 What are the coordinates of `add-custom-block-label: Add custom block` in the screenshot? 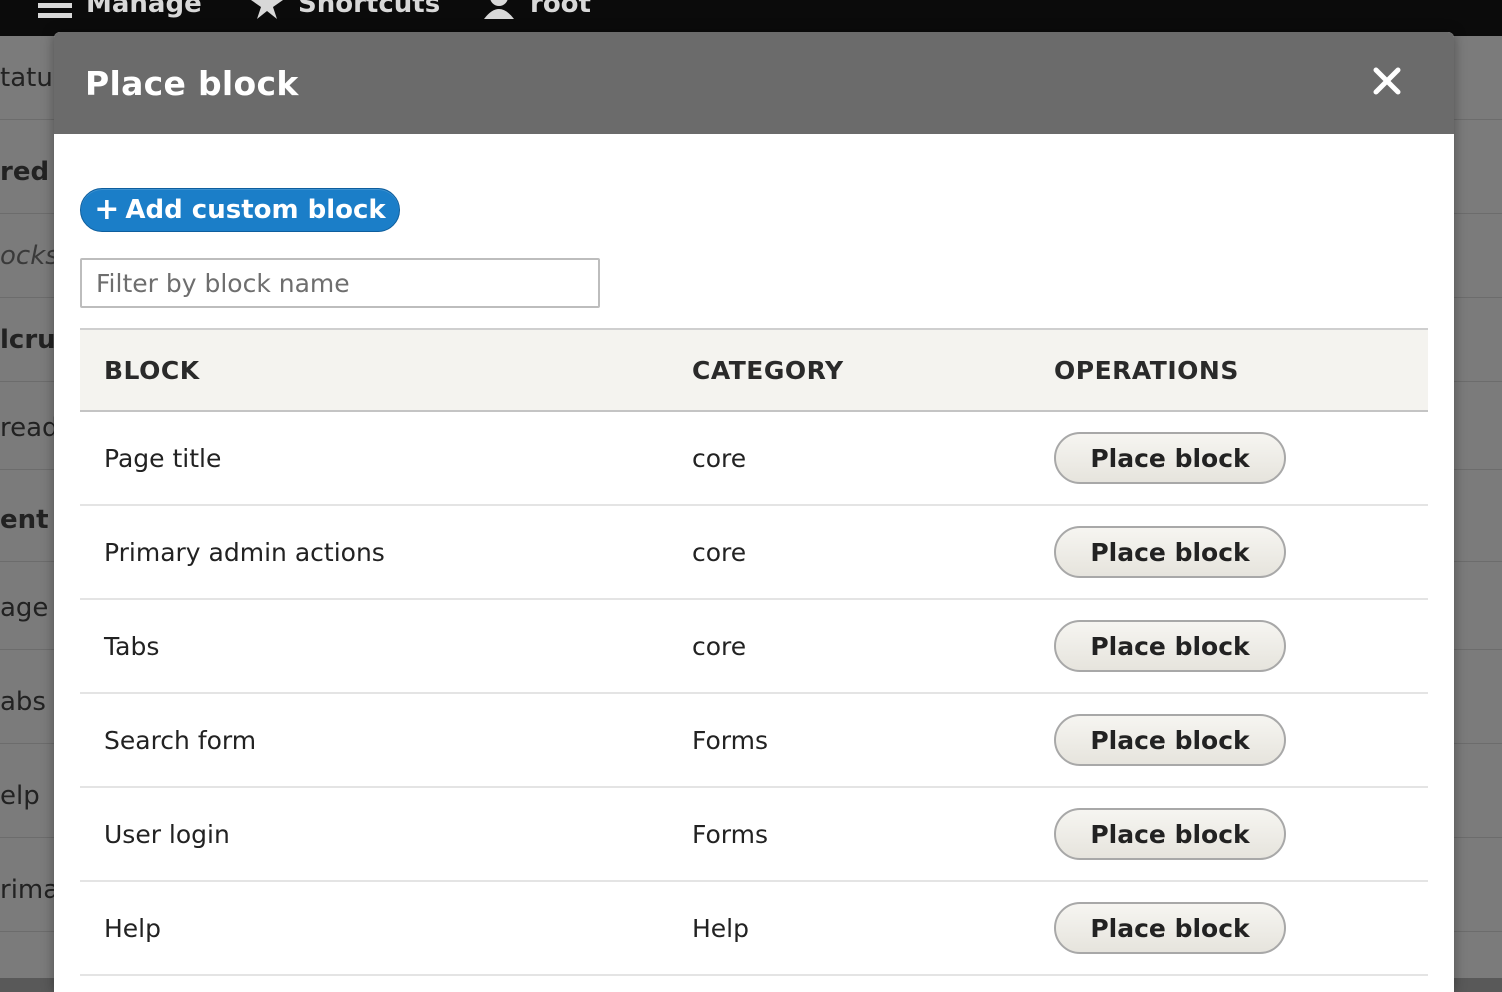 It's located at (255, 210).